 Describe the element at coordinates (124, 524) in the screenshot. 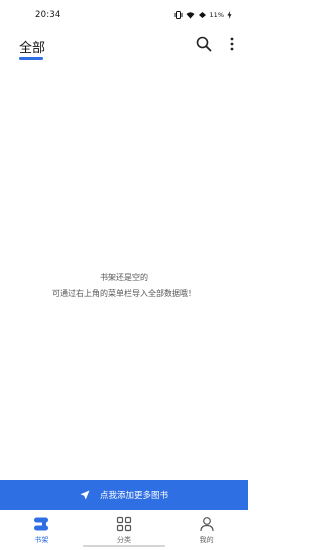

I see `grid-icon` at that location.